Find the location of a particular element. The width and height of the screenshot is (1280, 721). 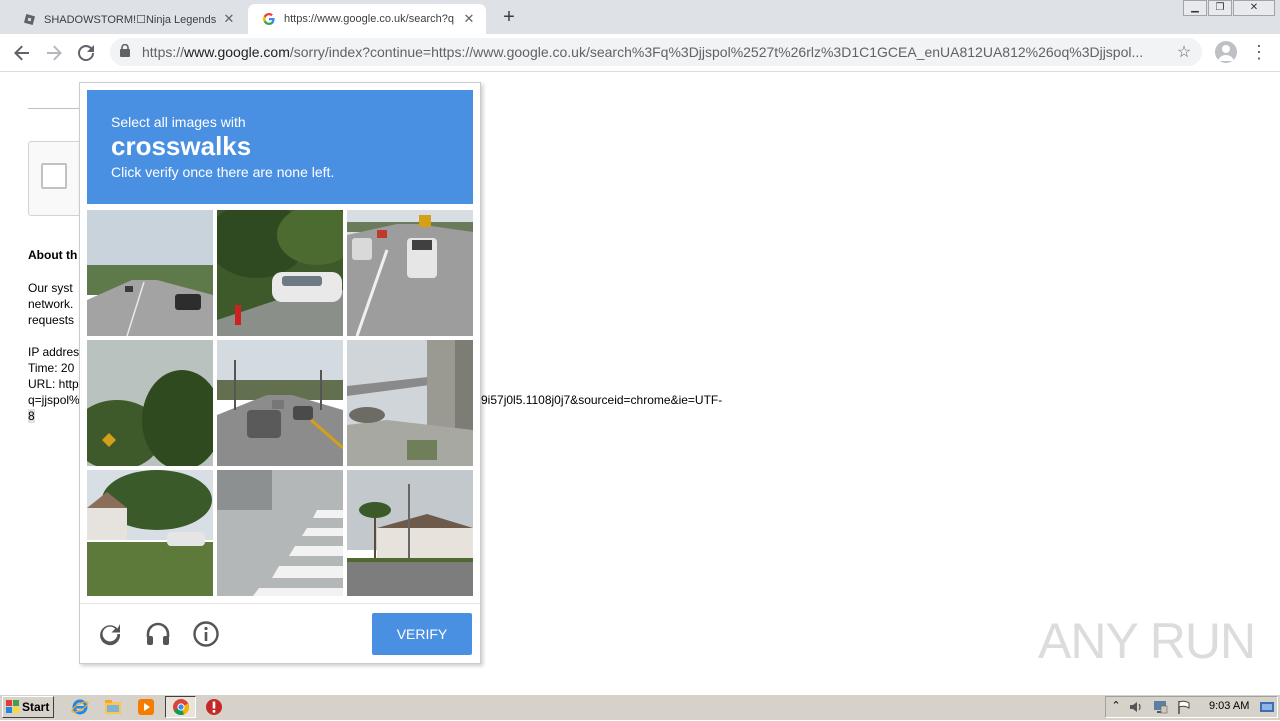

network-icon is located at coordinates (1160, 707).